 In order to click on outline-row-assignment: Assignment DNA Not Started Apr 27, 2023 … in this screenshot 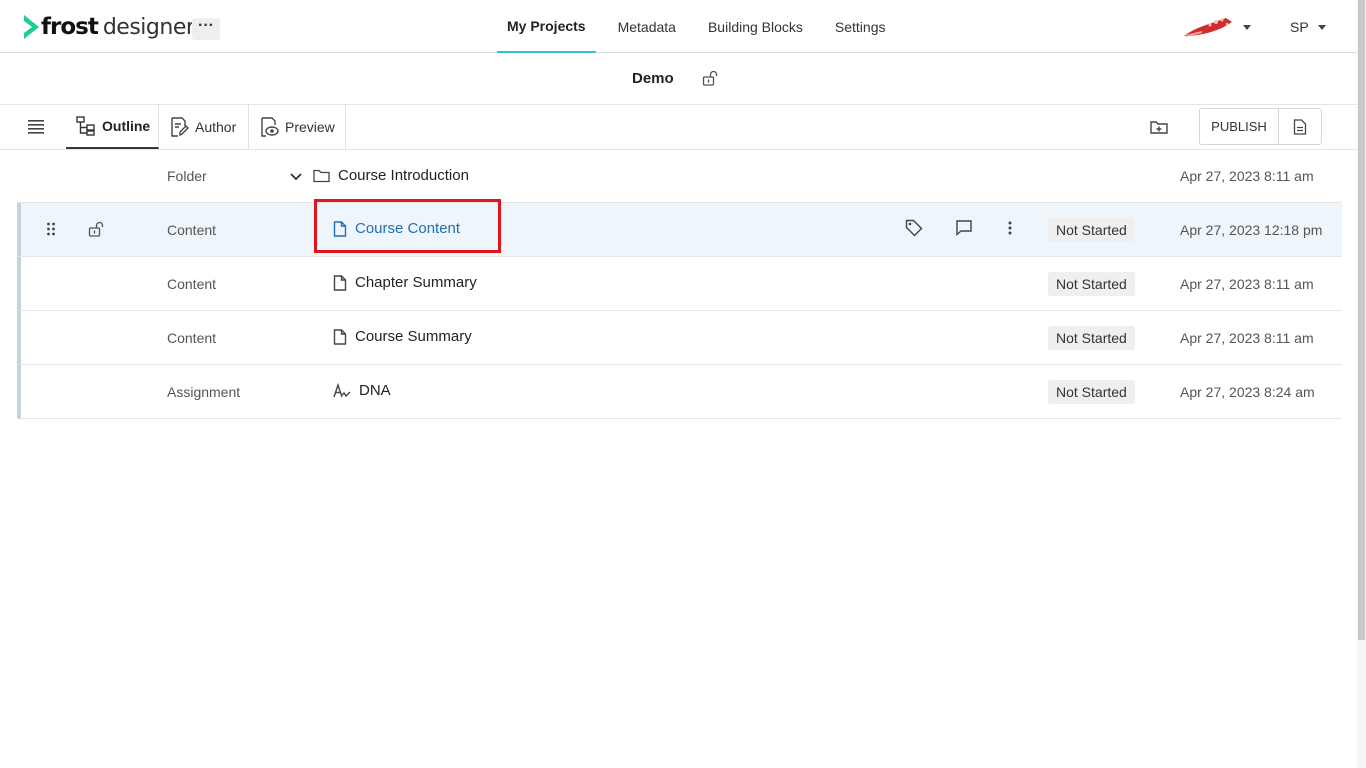, I will do `click(679, 392)`.